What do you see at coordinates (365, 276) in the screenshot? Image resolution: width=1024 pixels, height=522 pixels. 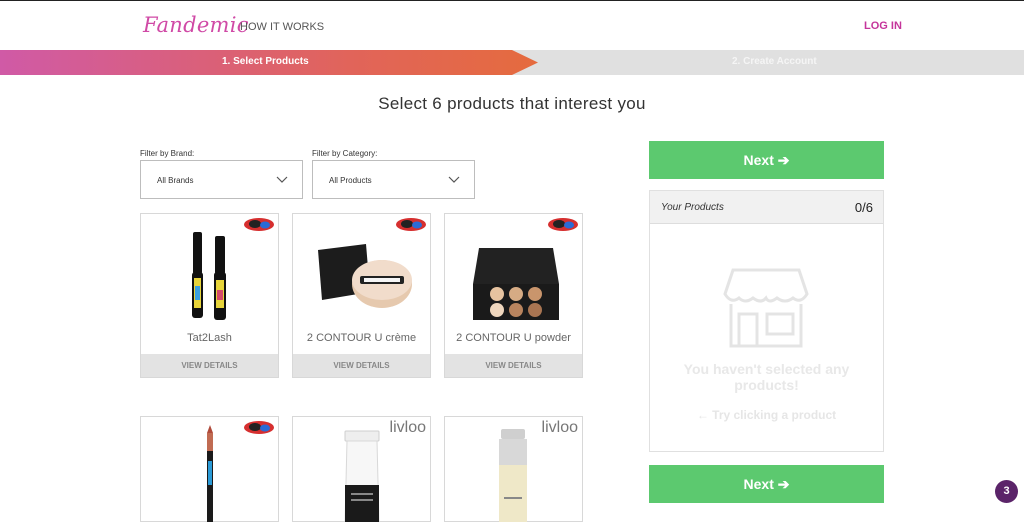 I see `contour-creme-product-image` at bounding box center [365, 276].